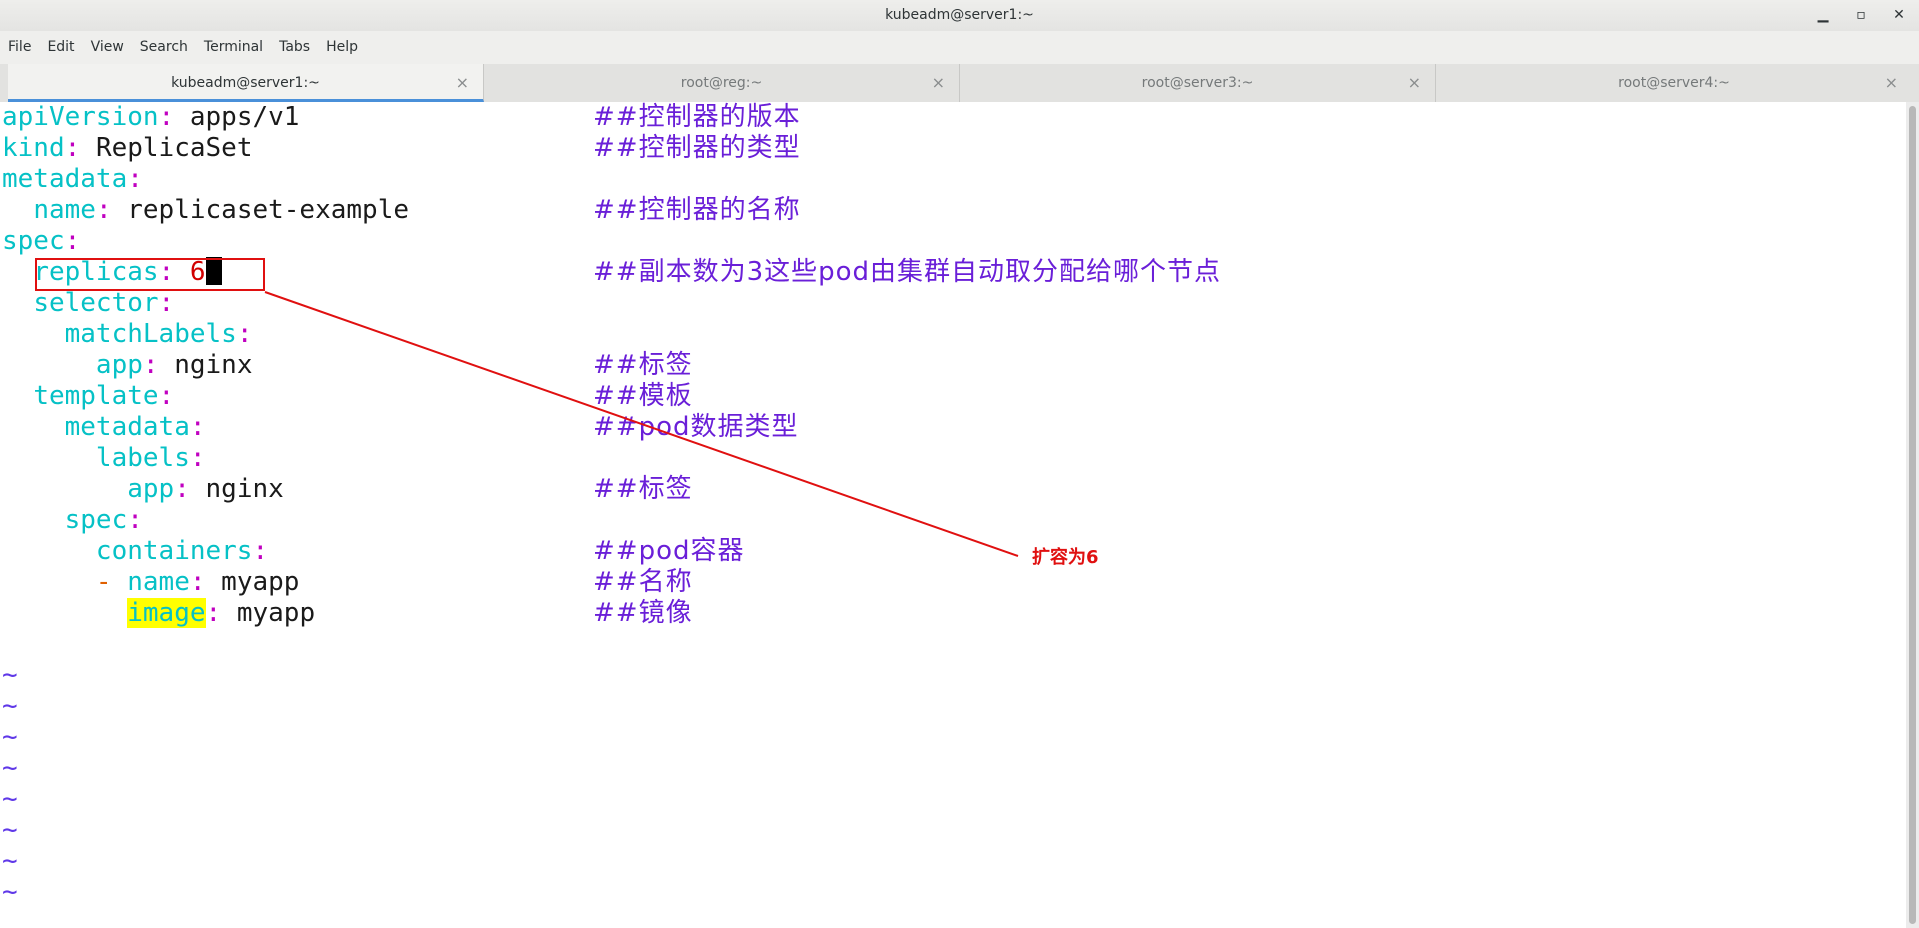  I want to click on yaml-line: labels:, so click(104, 458).